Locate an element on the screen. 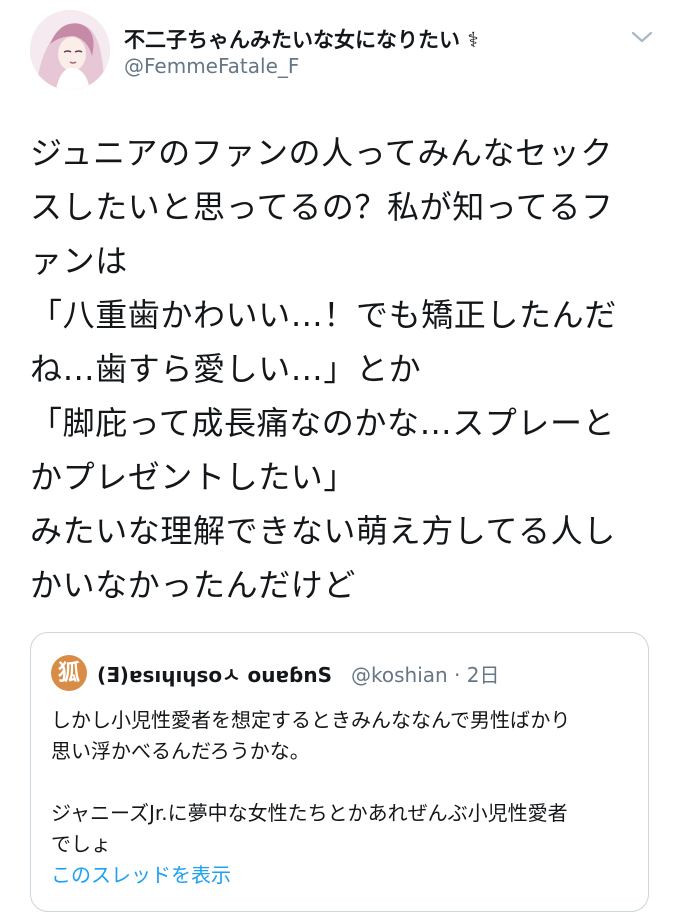 This screenshot has width=680, height=912. quoted-handle-time: @koshian · 2日 is located at coordinates (425, 675).